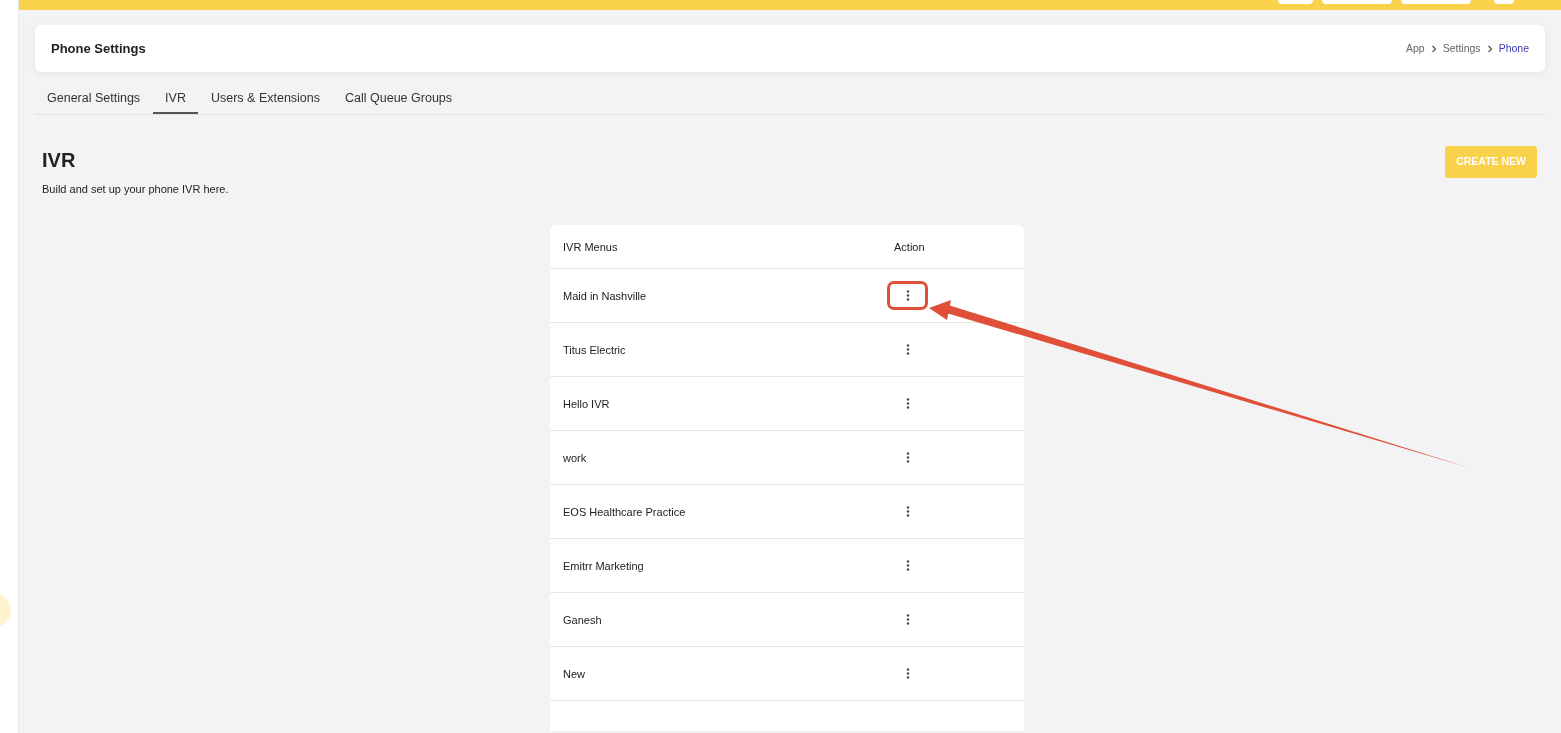 The width and height of the screenshot is (1561, 733). I want to click on column-header: IVR Menus, so click(590, 247).